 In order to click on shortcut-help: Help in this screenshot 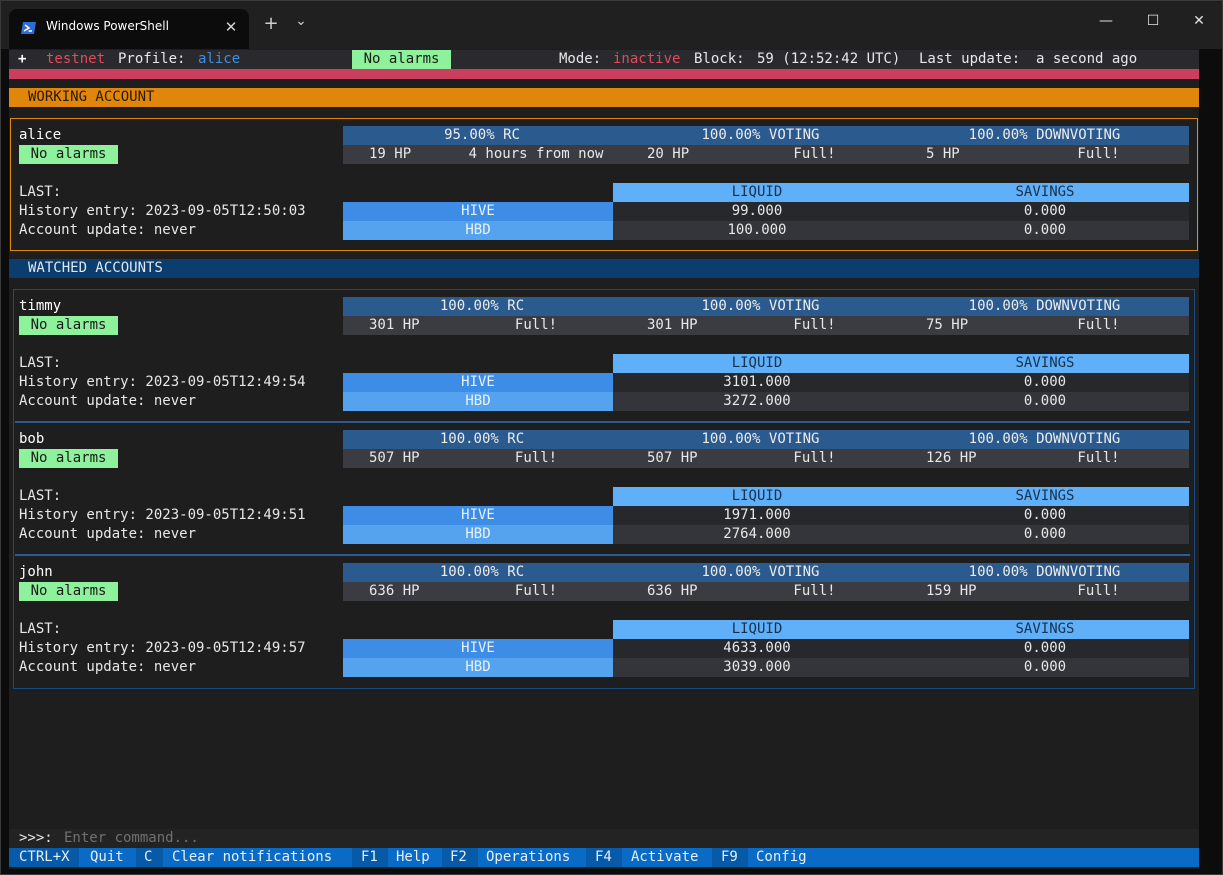, I will do `click(415, 857)`.